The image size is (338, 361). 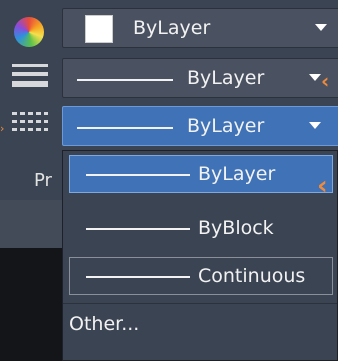 What do you see at coordinates (99, 29) in the screenshot?
I see `color-swatch` at bounding box center [99, 29].